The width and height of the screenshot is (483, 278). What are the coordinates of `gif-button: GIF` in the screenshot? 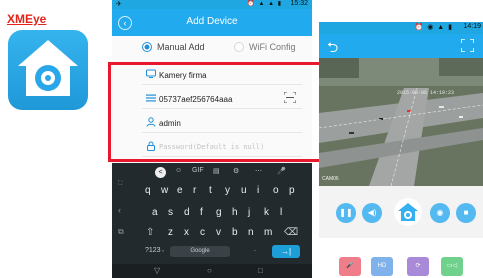 It's located at (198, 170).